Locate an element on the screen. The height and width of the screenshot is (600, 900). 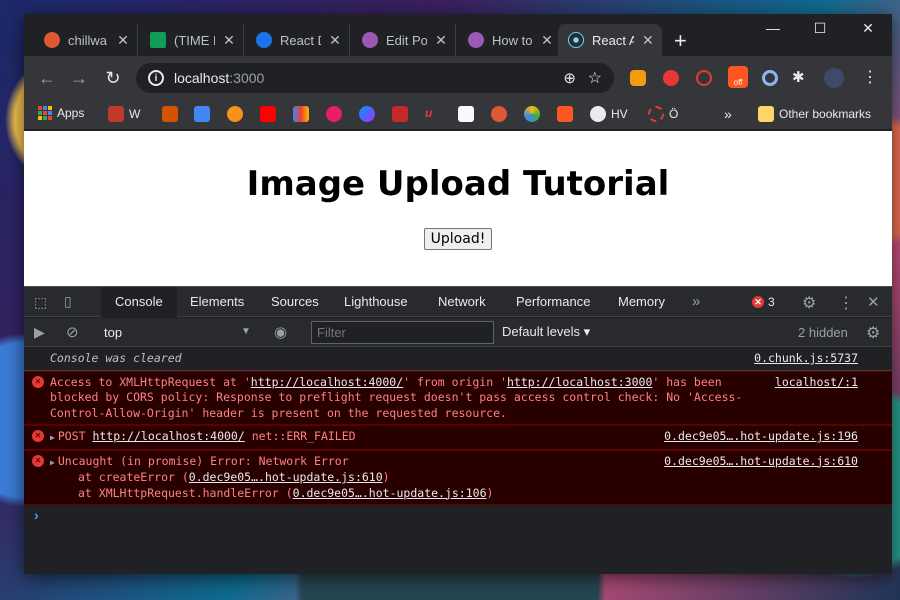
back-arrow-icon: ← is located at coordinates (47, 78).